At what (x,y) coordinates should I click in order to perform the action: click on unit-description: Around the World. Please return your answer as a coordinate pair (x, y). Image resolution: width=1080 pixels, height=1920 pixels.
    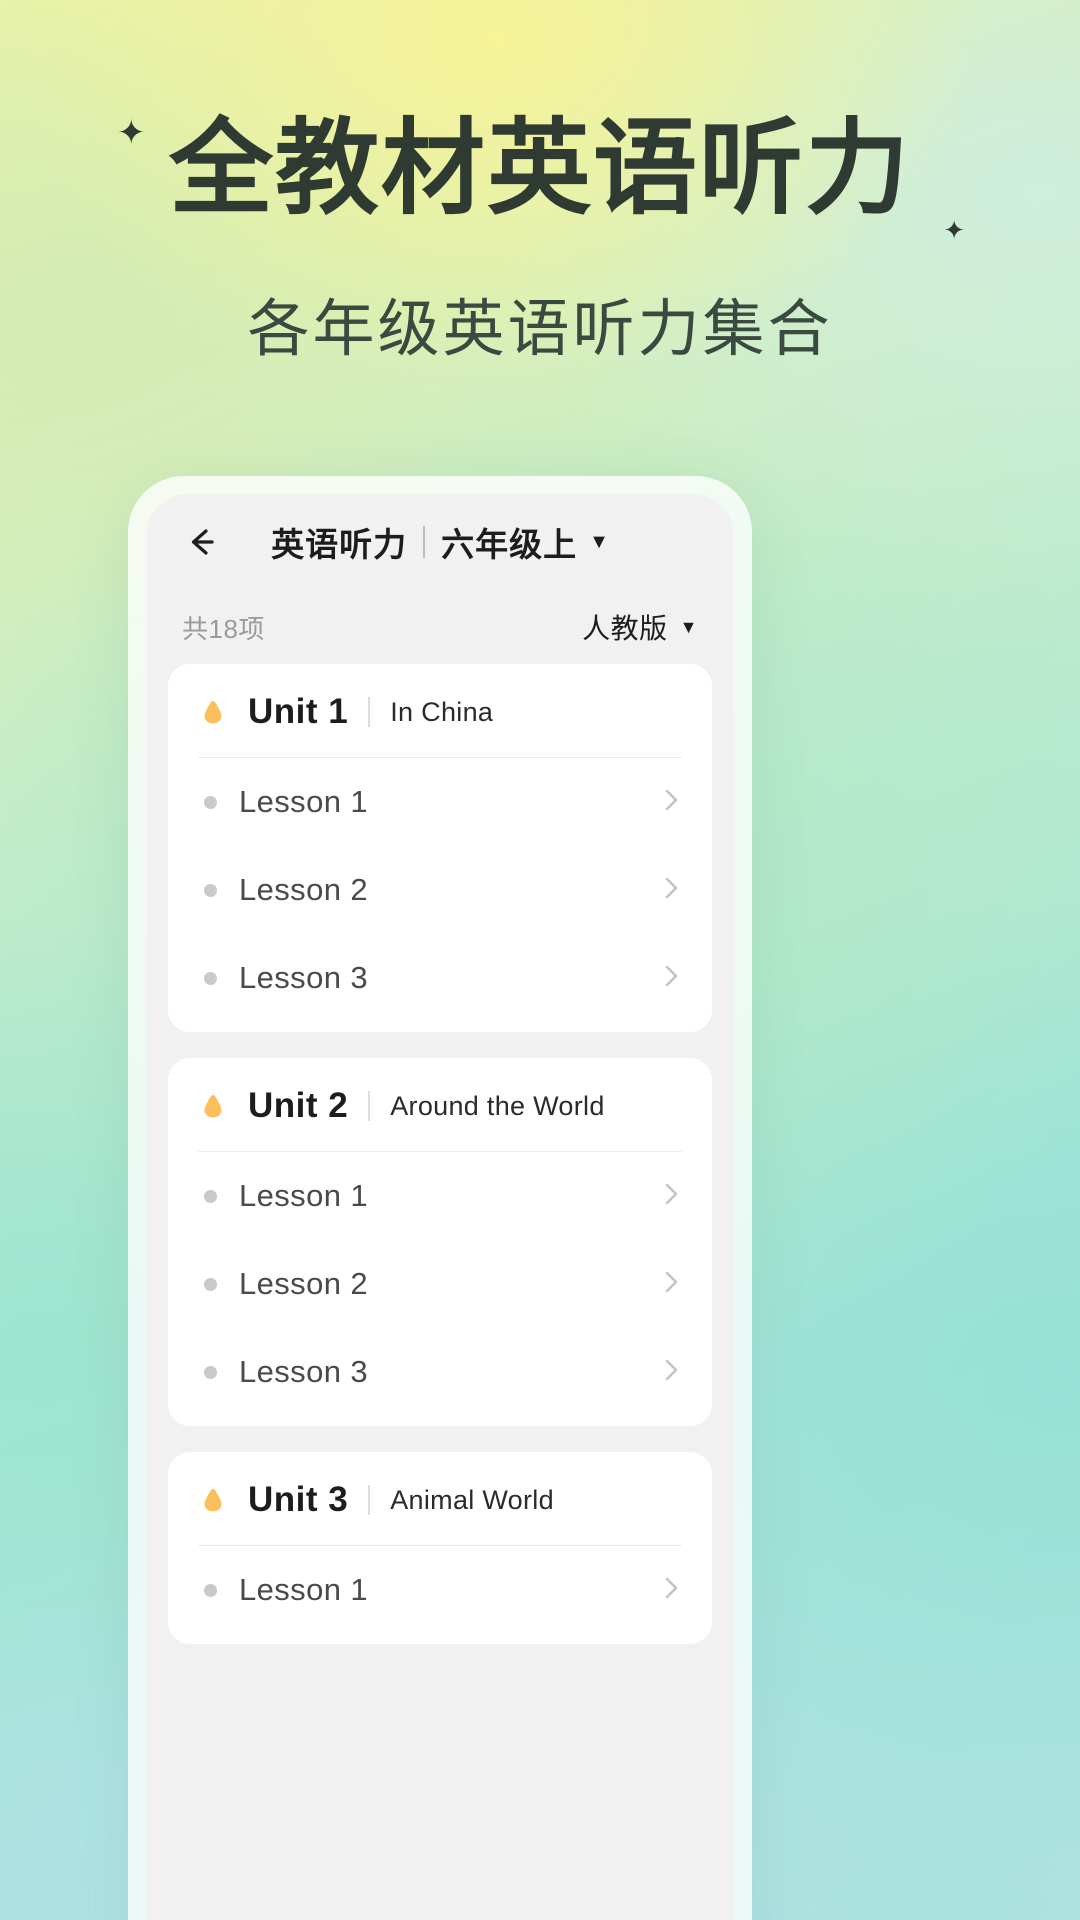
    Looking at the image, I should click on (497, 1105).